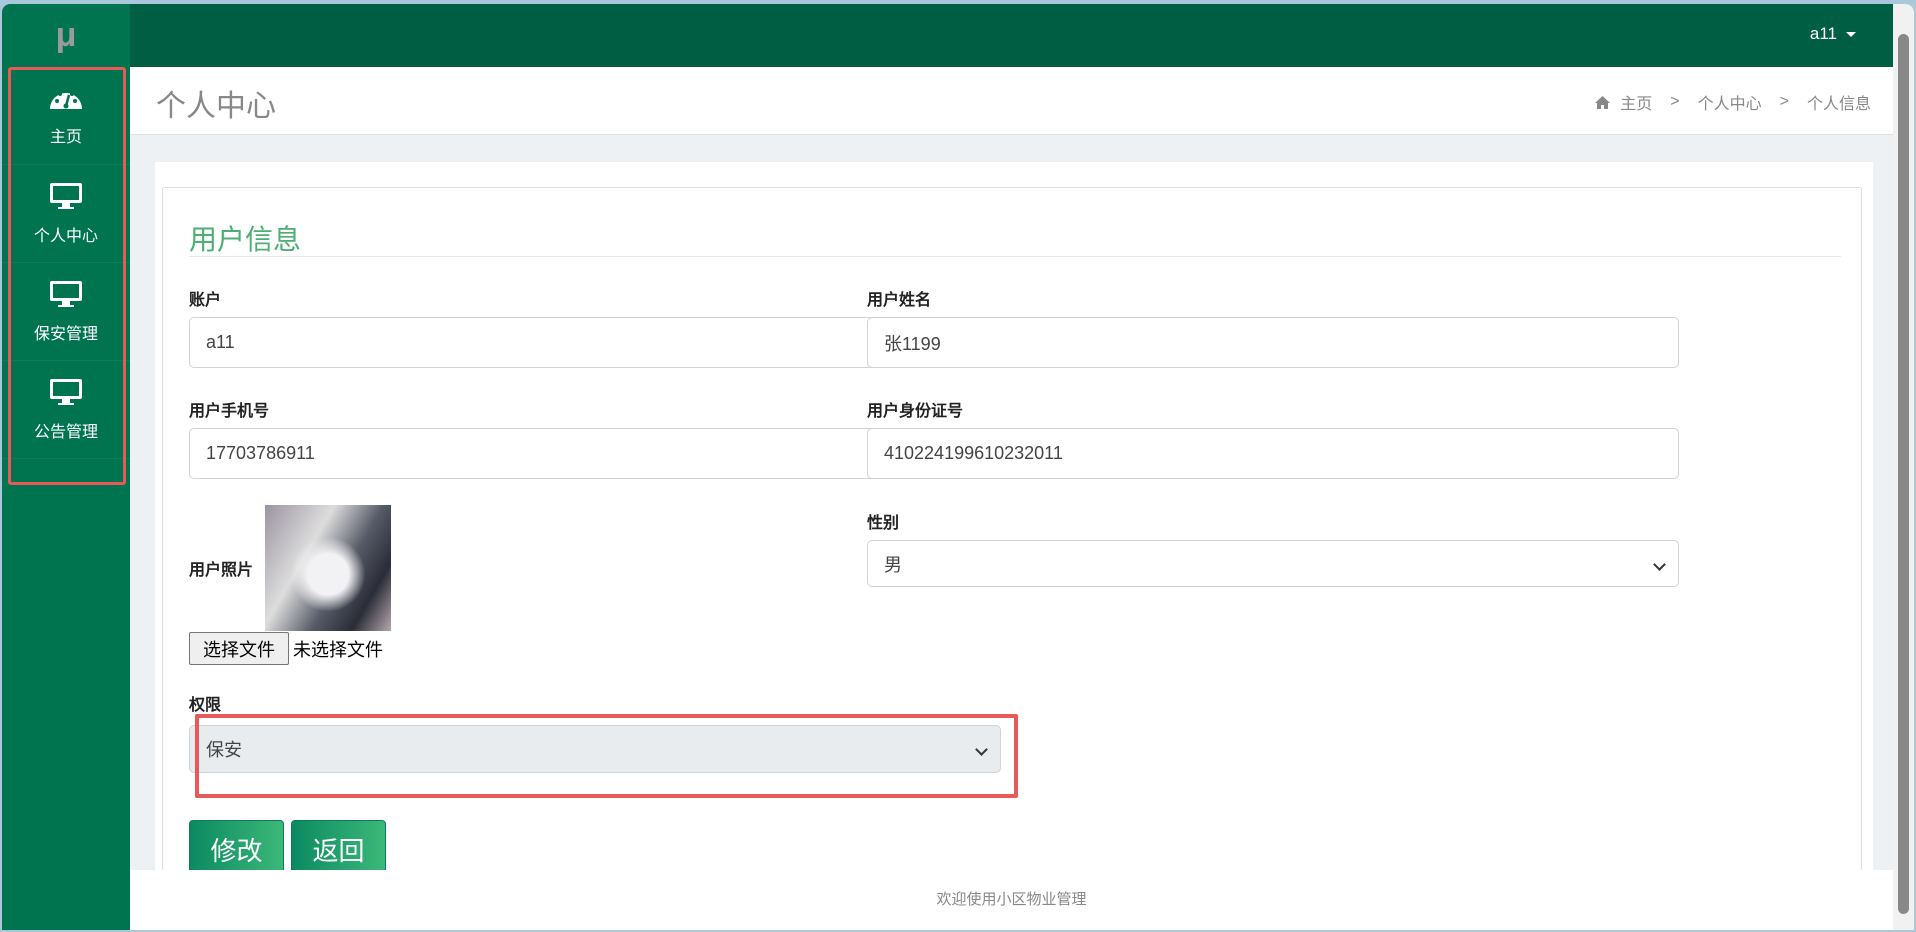 The width and height of the screenshot is (1916, 932). What do you see at coordinates (66, 312) in the screenshot?
I see `sidebar-item-security: 保安管理` at bounding box center [66, 312].